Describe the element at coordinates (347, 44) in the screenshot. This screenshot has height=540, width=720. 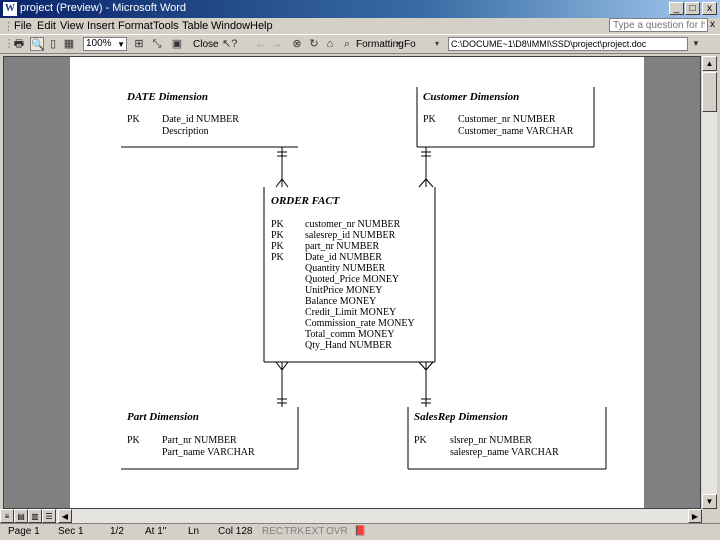
I see `search-web-icon: ⌕` at that location.